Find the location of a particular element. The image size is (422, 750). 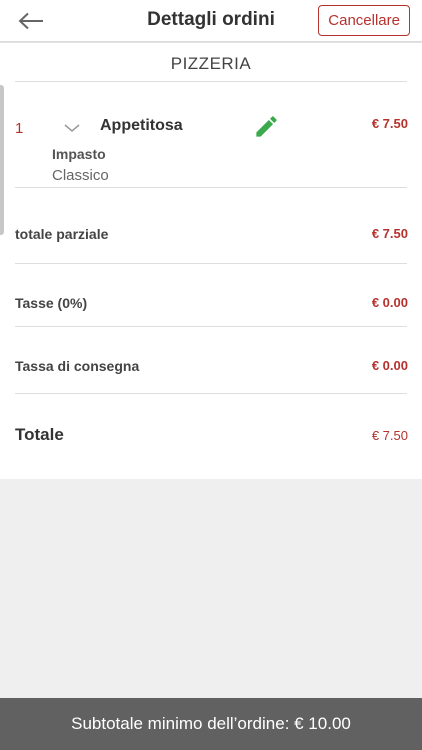

minimum-order-text: Subtotale minimo dell’ordine: € 10.00 is located at coordinates (211, 723).